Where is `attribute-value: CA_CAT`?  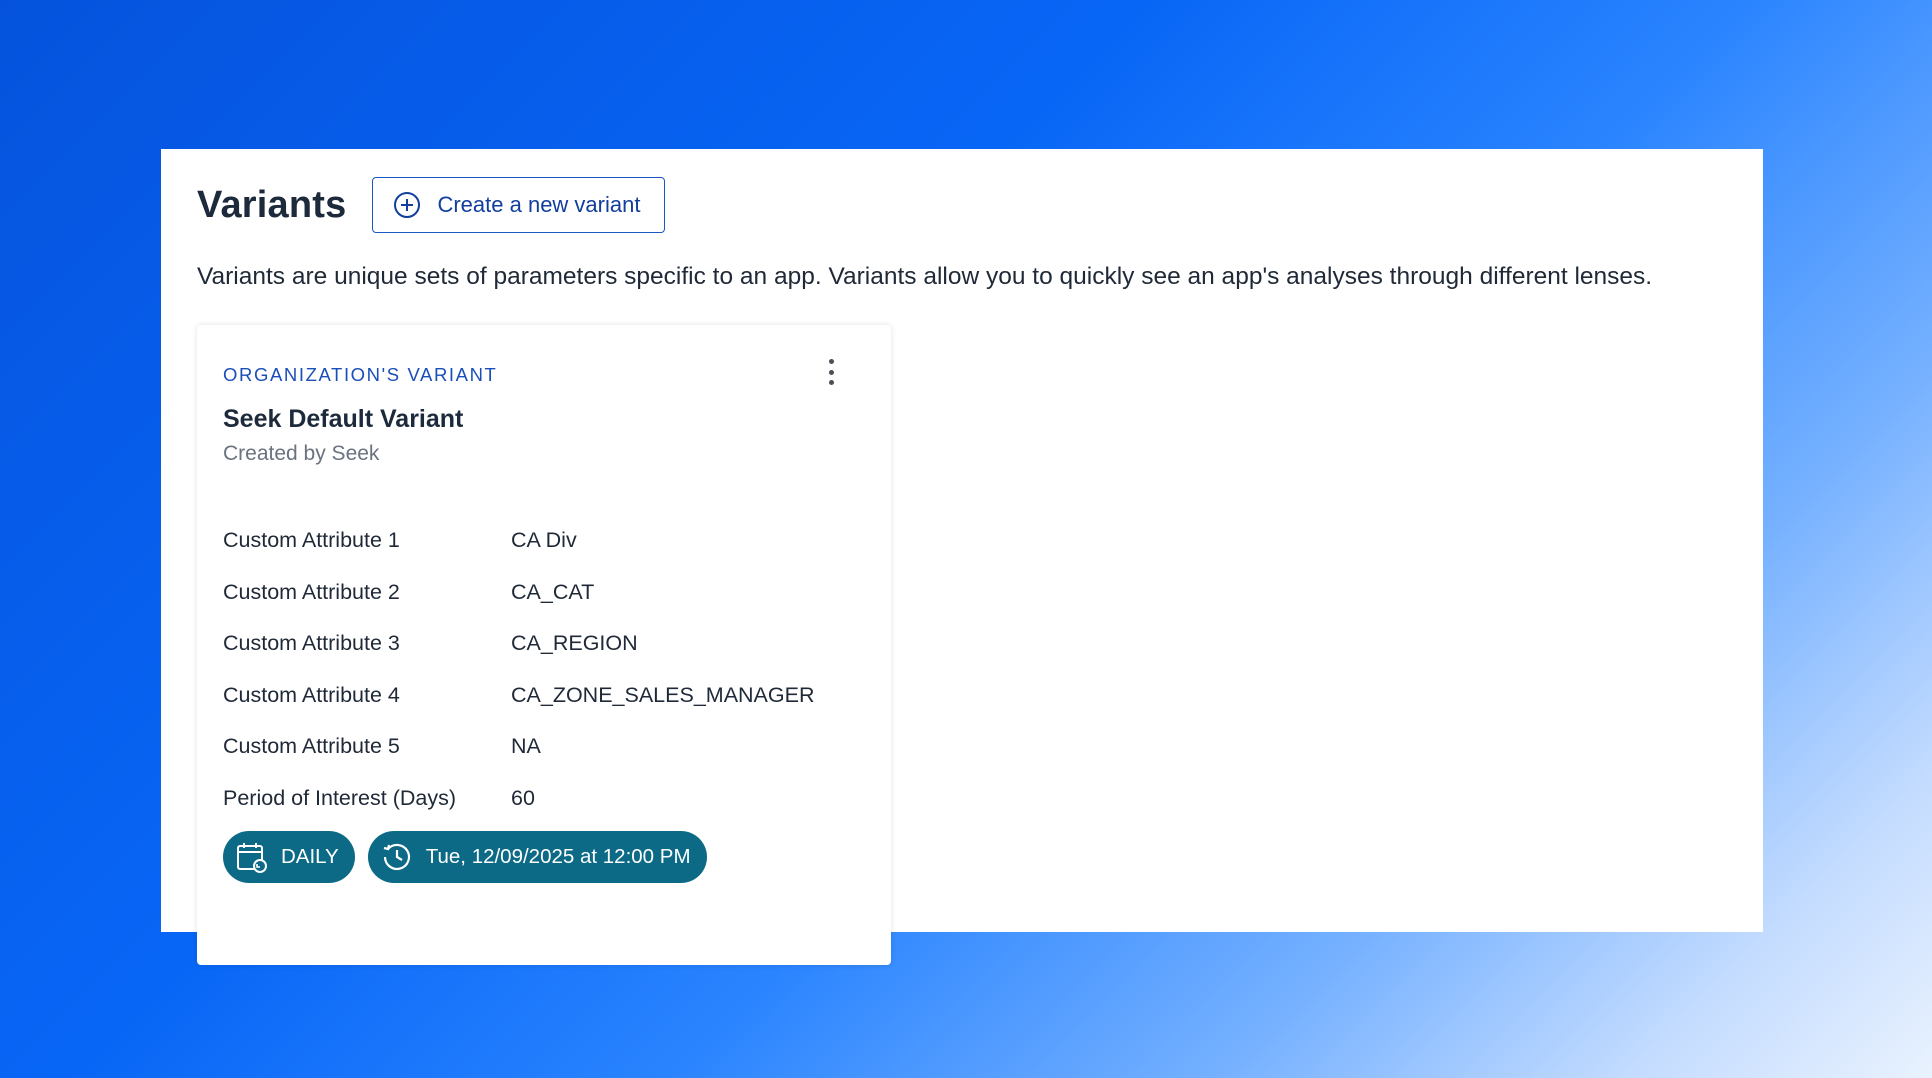
attribute-value: CA_CAT is located at coordinates (553, 591).